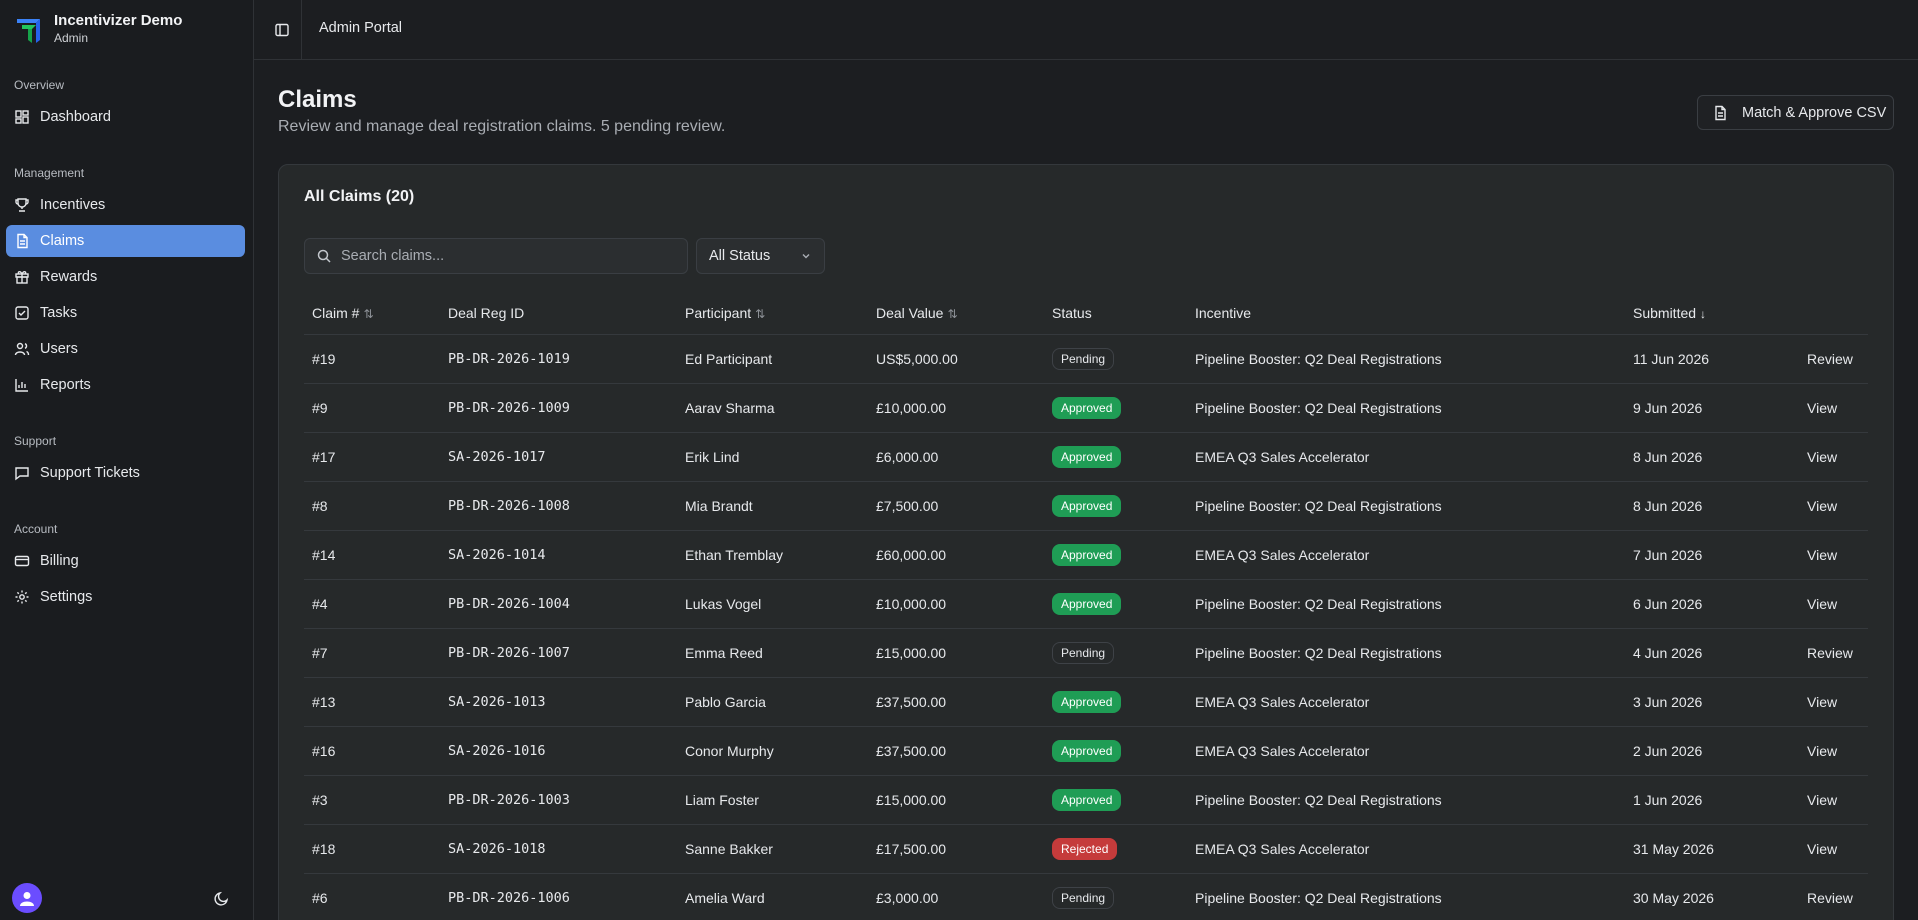 This screenshot has width=1918, height=920. What do you see at coordinates (1115, 359) in the screenshot?
I see `status-cell: Pending` at bounding box center [1115, 359].